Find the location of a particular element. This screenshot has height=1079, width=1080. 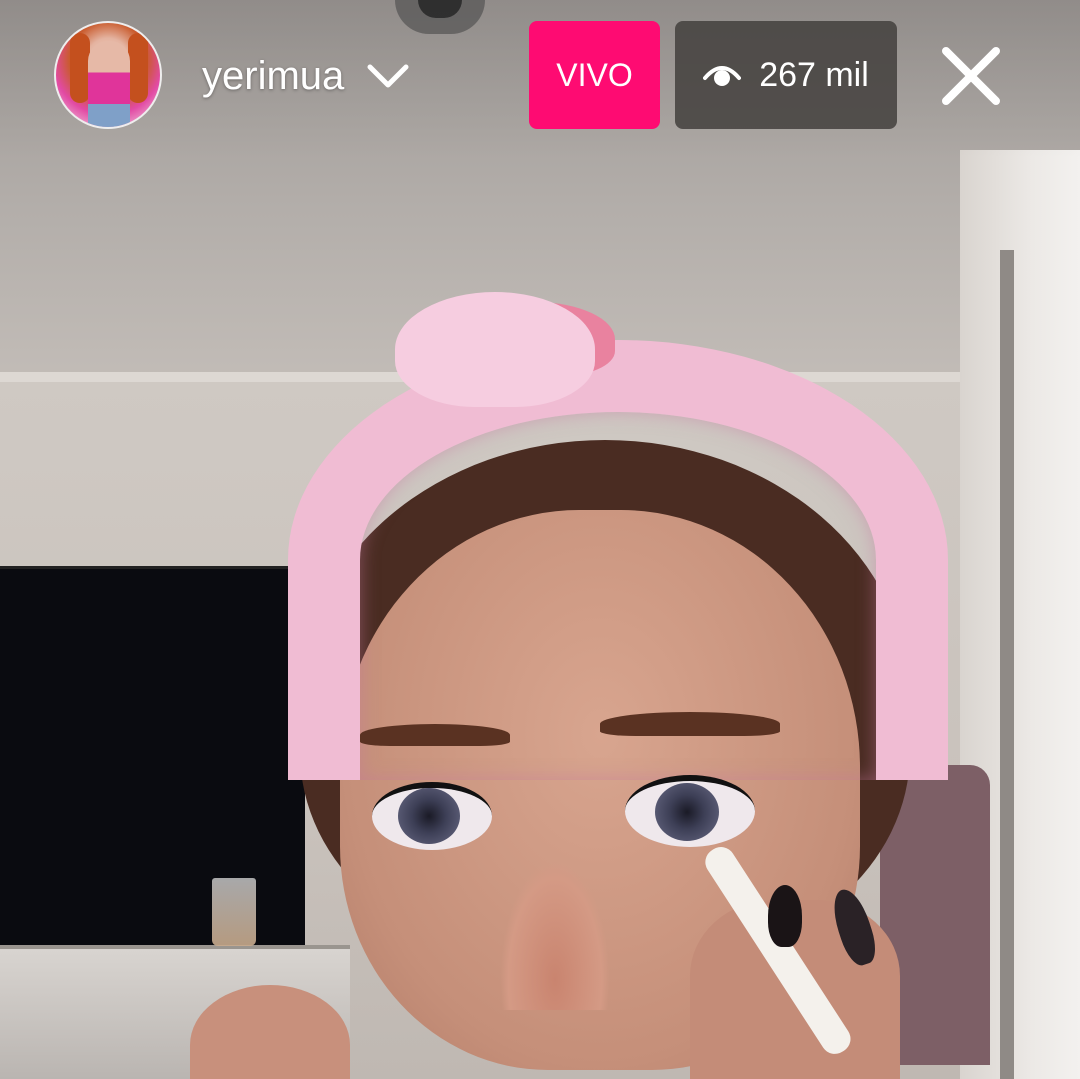

viewer-count: 267 mil is located at coordinates (814, 74).